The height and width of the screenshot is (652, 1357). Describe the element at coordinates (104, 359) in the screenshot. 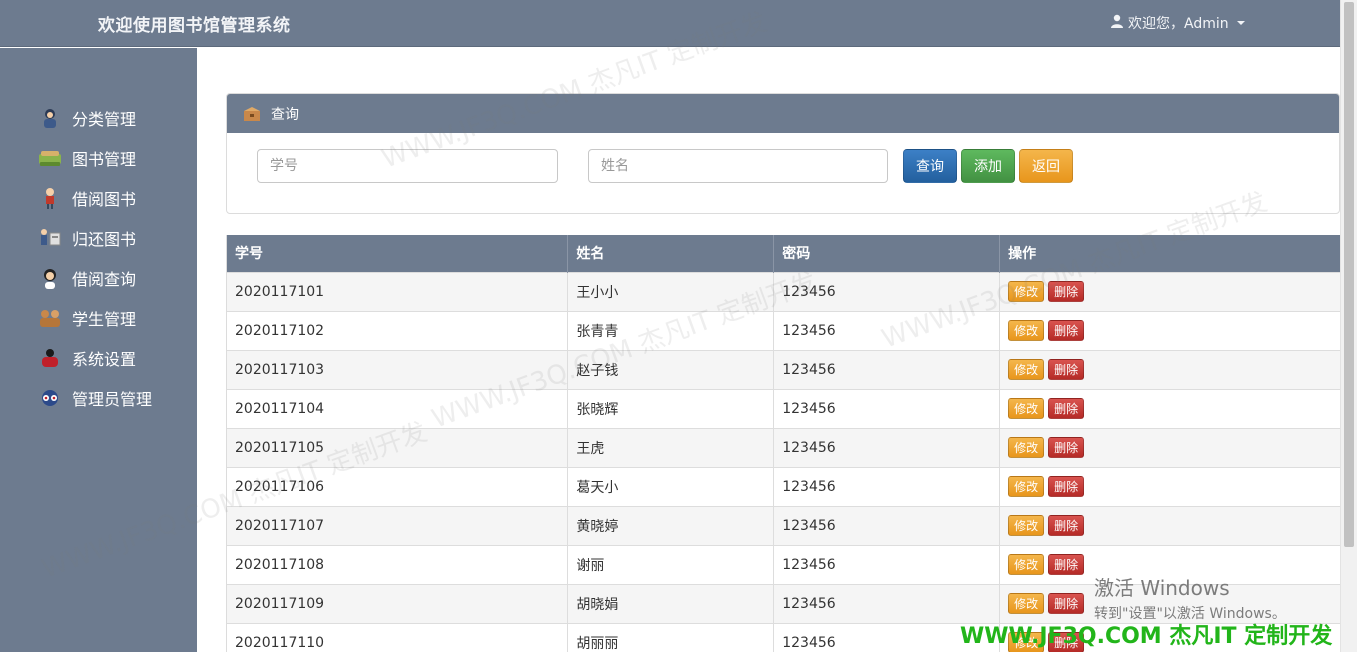

I see `sidebar-item-label: 系统设置` at that location.